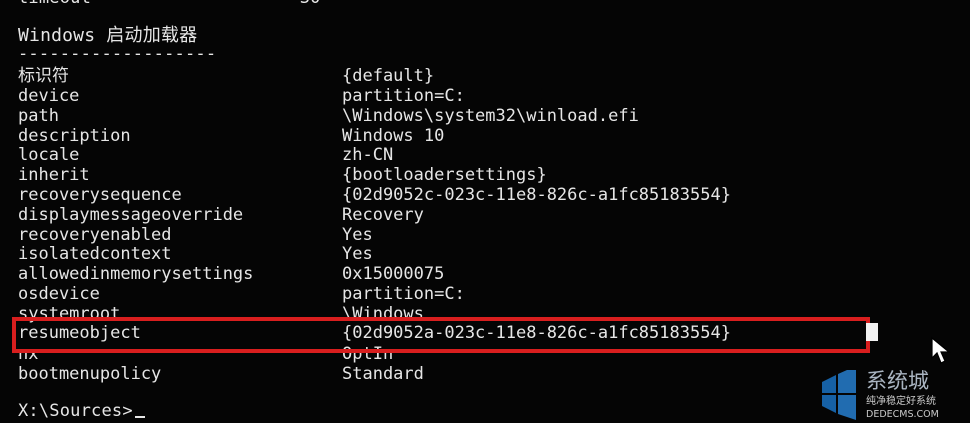 This screenshot has height=423, width=970. Describe the element at coordinates (74, 136) in the screenshot. I see `entry-key: description` at that location.